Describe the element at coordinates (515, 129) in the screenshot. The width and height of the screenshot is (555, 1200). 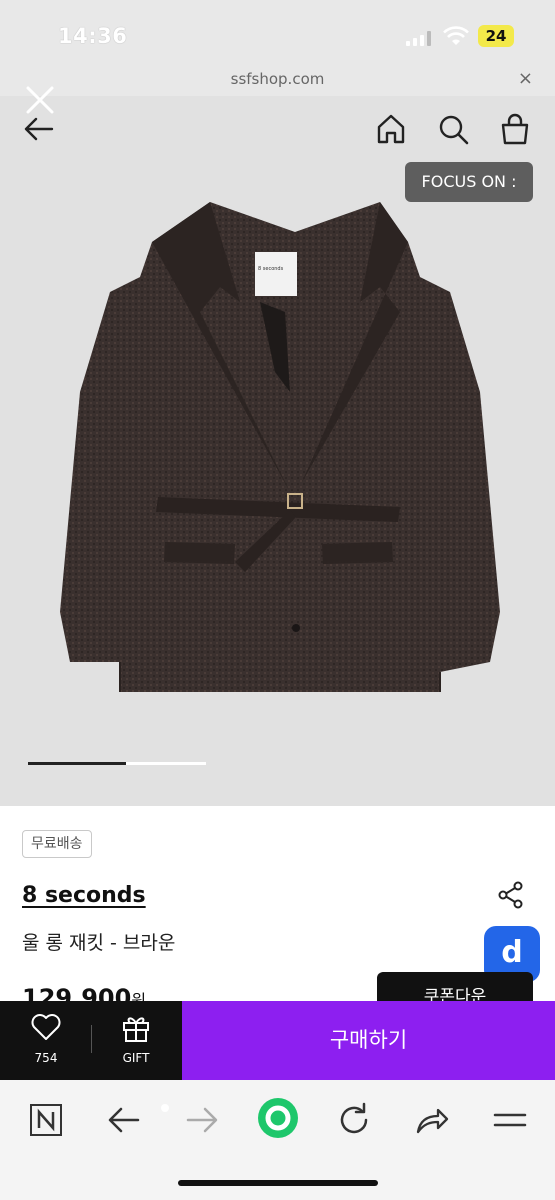
I see `shopping-bag-icon` at that location.